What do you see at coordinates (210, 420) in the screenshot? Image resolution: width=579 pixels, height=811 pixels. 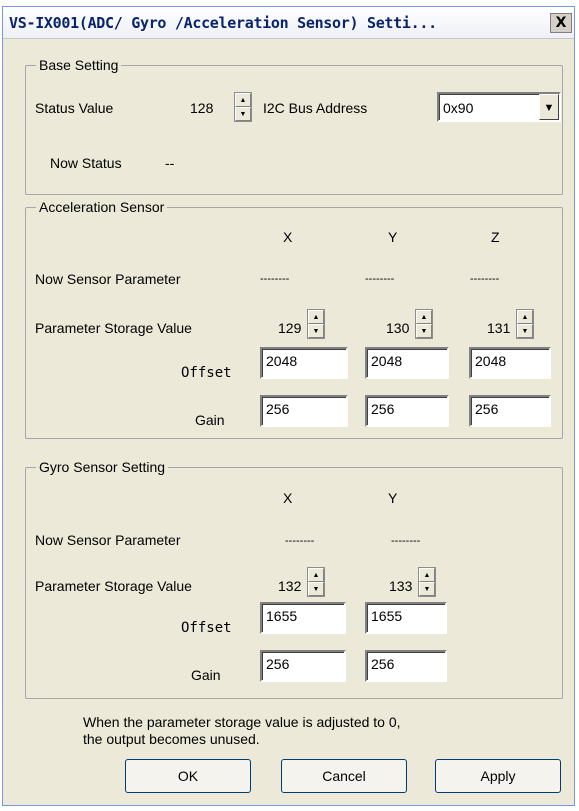 I see `accel-gain-label: Gain` at bounding box center [210, 420].